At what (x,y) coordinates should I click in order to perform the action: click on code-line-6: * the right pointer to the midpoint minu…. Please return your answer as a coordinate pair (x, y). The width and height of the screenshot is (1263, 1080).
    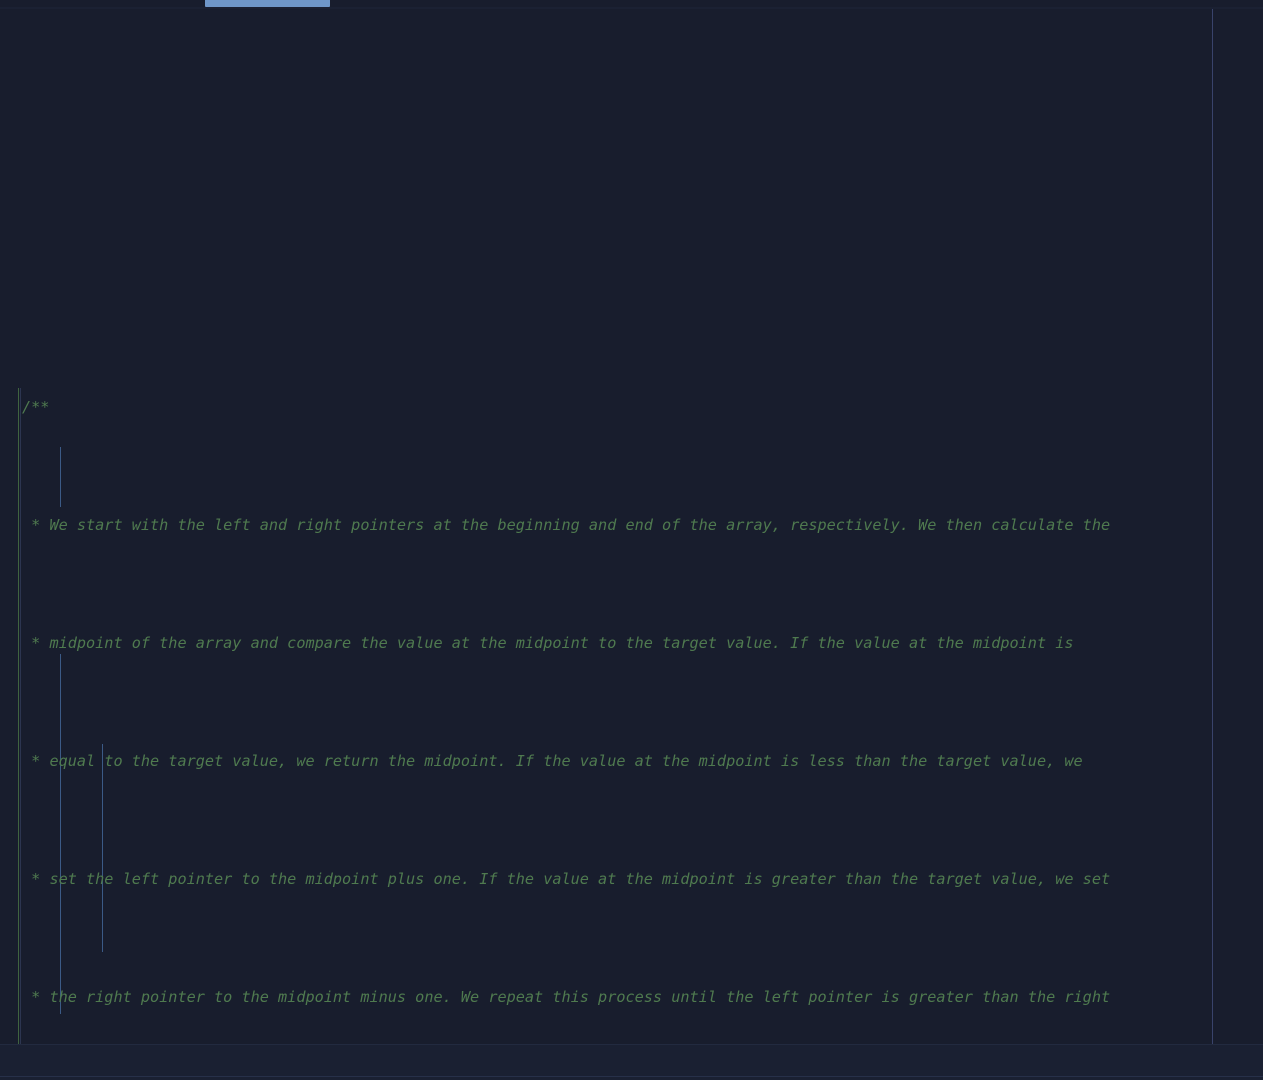
    Looking at the image, I should click on (631, 998).